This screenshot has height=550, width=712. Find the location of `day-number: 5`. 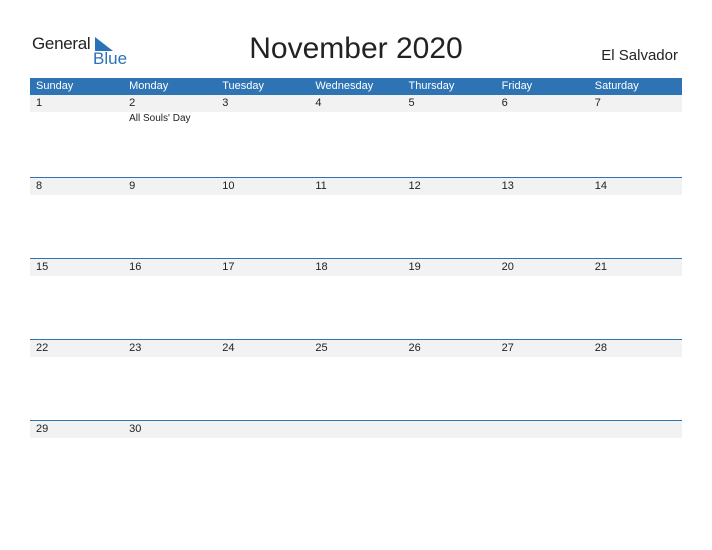

day-number: 5 is located at coordinates (411, 103).